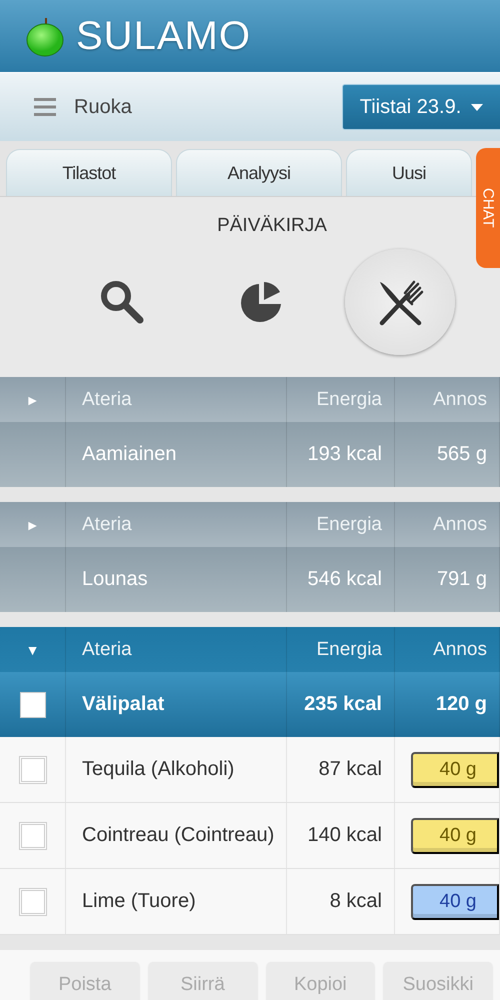 This screenshot has width=500, height=1000. What do you see at coordinates (158, 769) in the screenshot?
I see `food-name: Tequila (Alkoholi)` at bounding box center [158, 769].